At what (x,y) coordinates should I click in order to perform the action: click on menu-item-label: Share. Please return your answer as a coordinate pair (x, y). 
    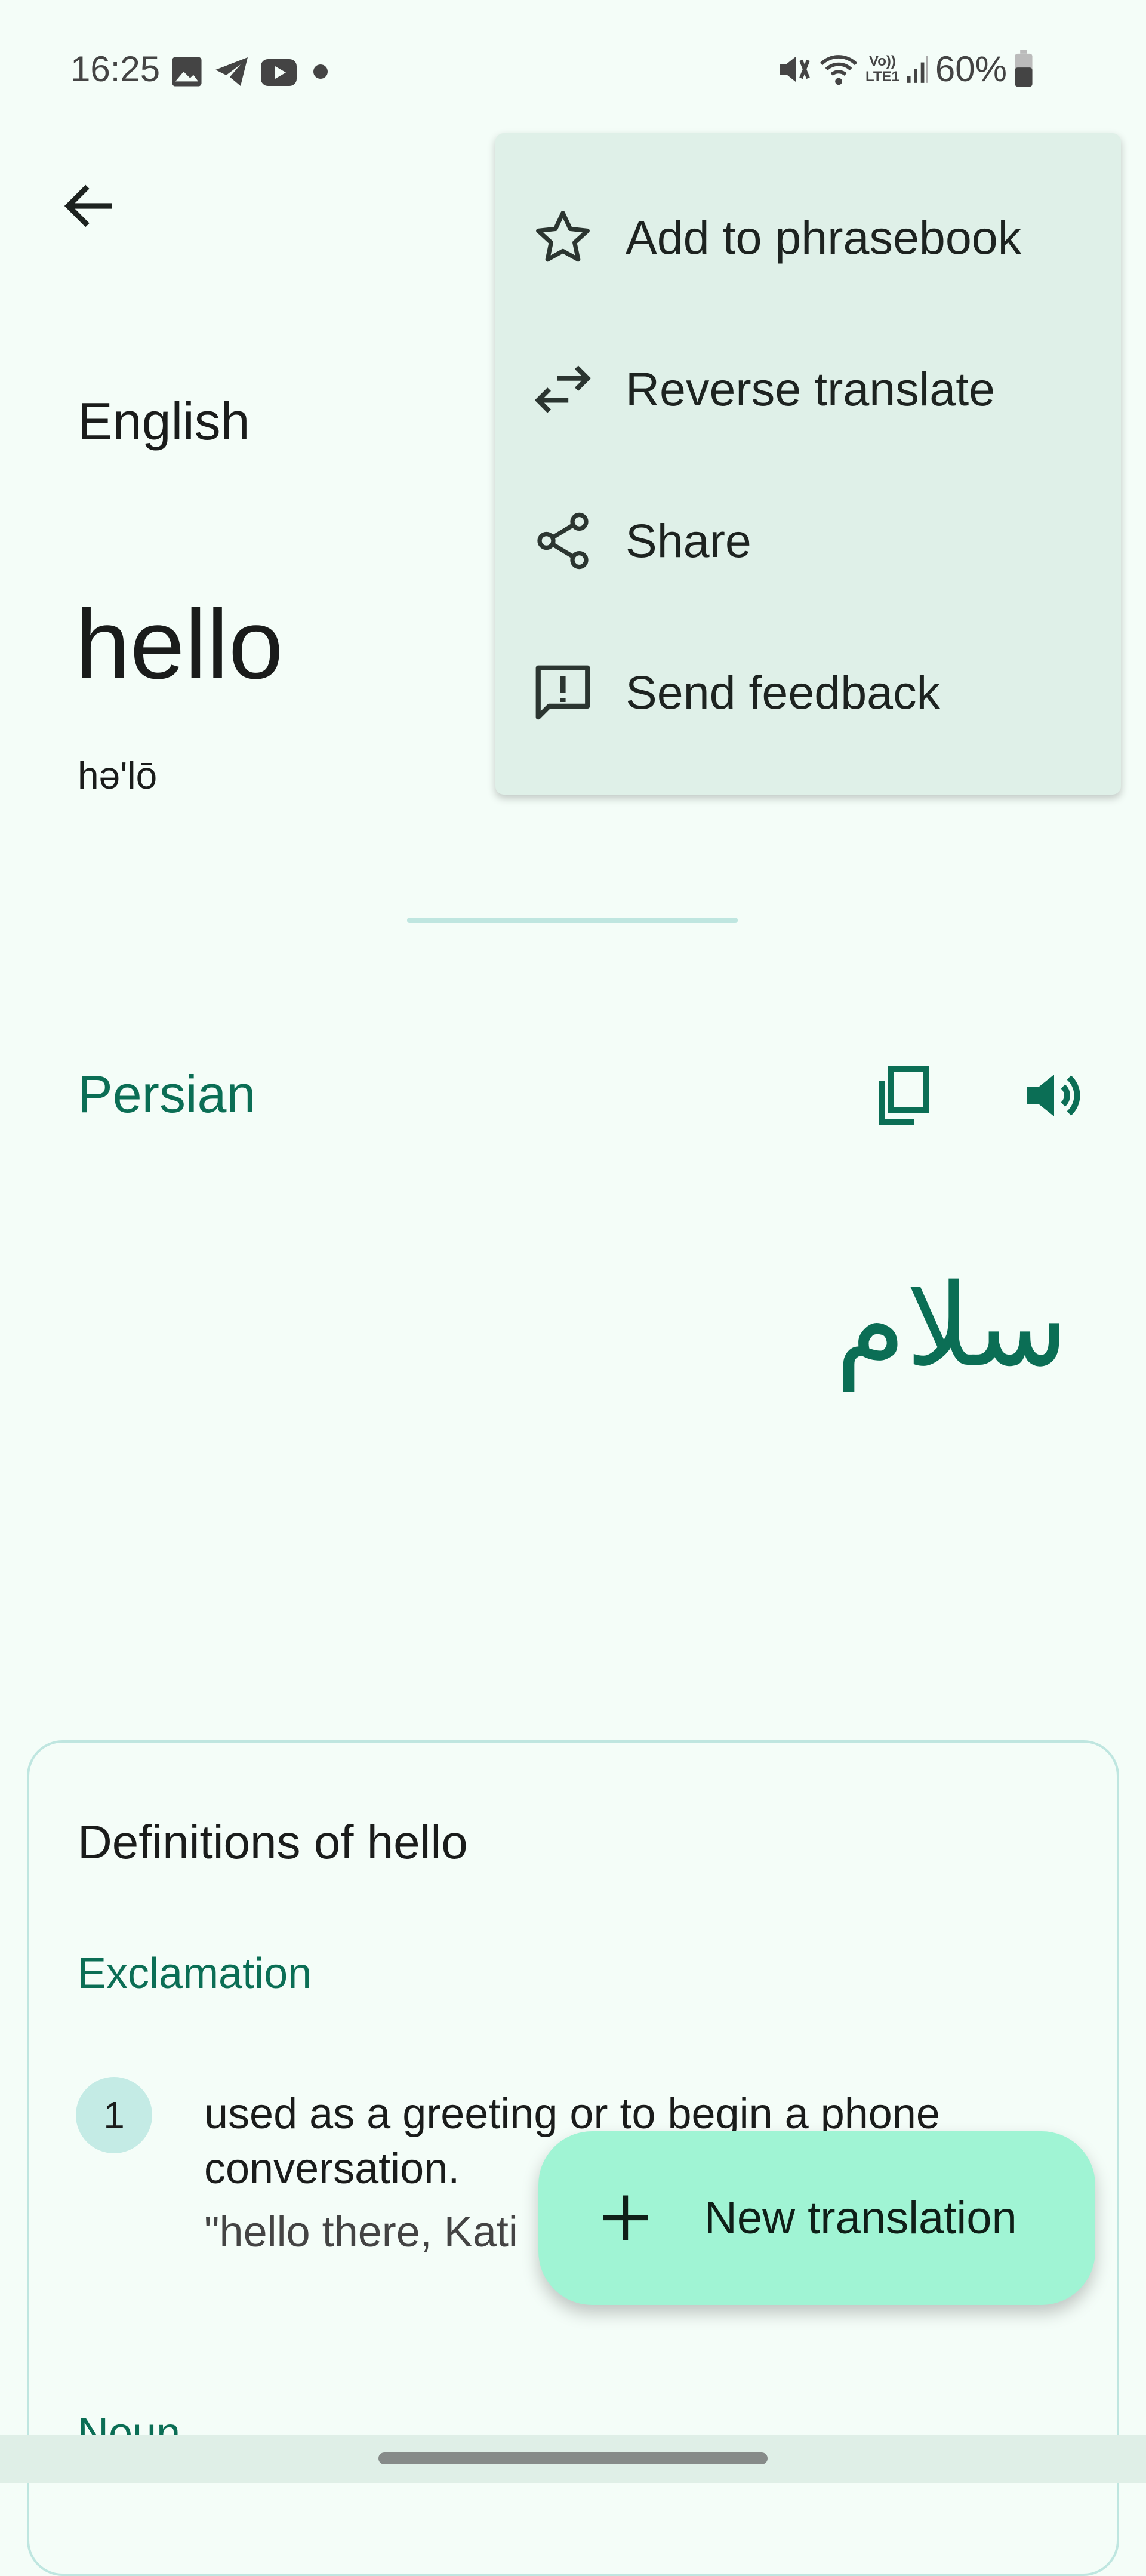
    Looking at the image, I should click on (688, 540).